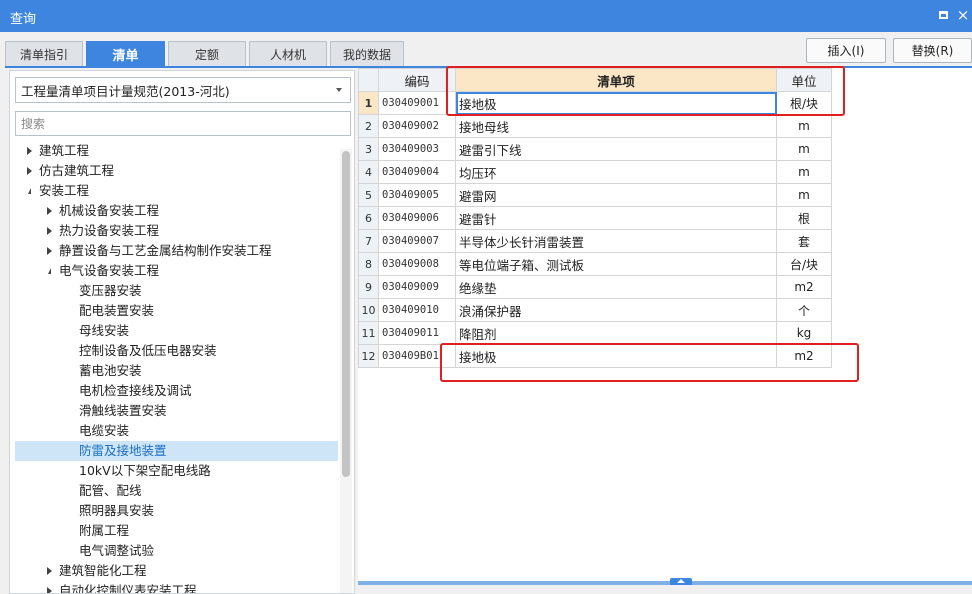  What do you see at coordinates (417, 264) in the screenshot?
I see `code-cell: 030409008` at bounding box center [417, 264].